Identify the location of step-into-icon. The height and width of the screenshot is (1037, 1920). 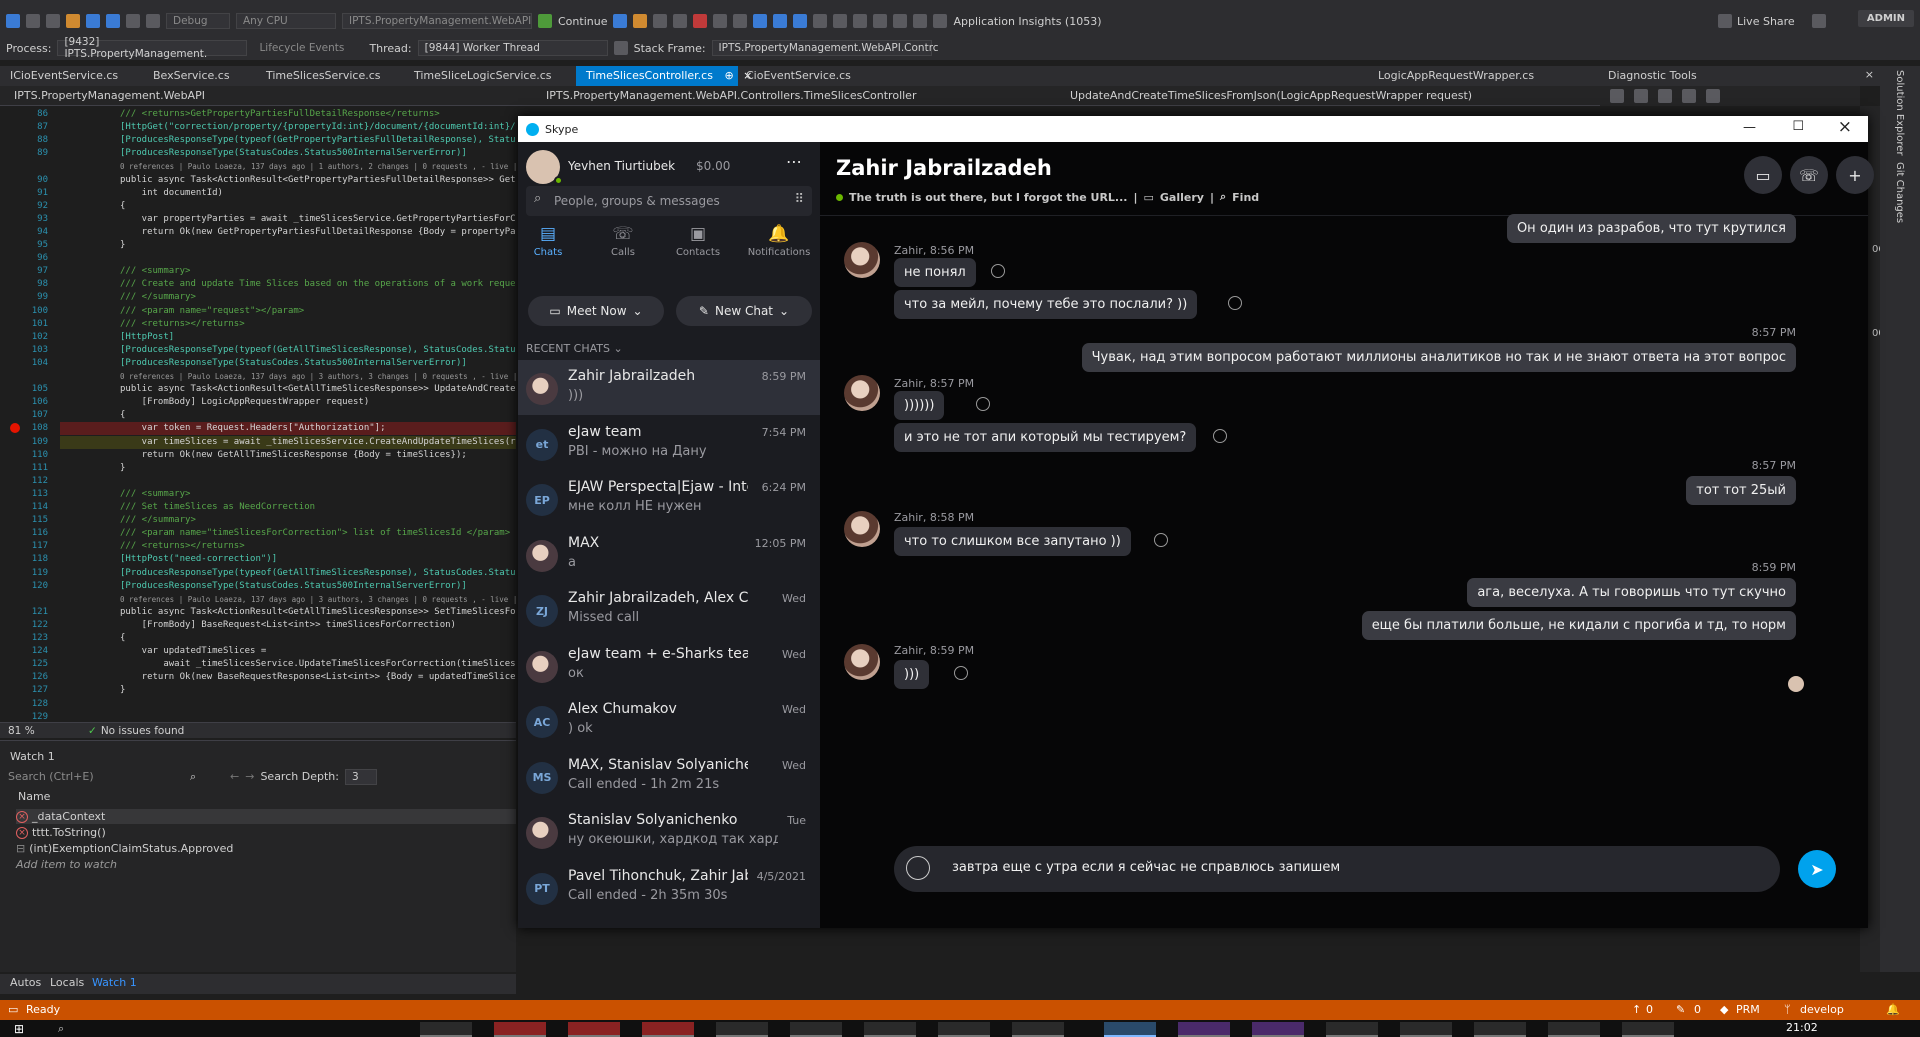
(760, 21).